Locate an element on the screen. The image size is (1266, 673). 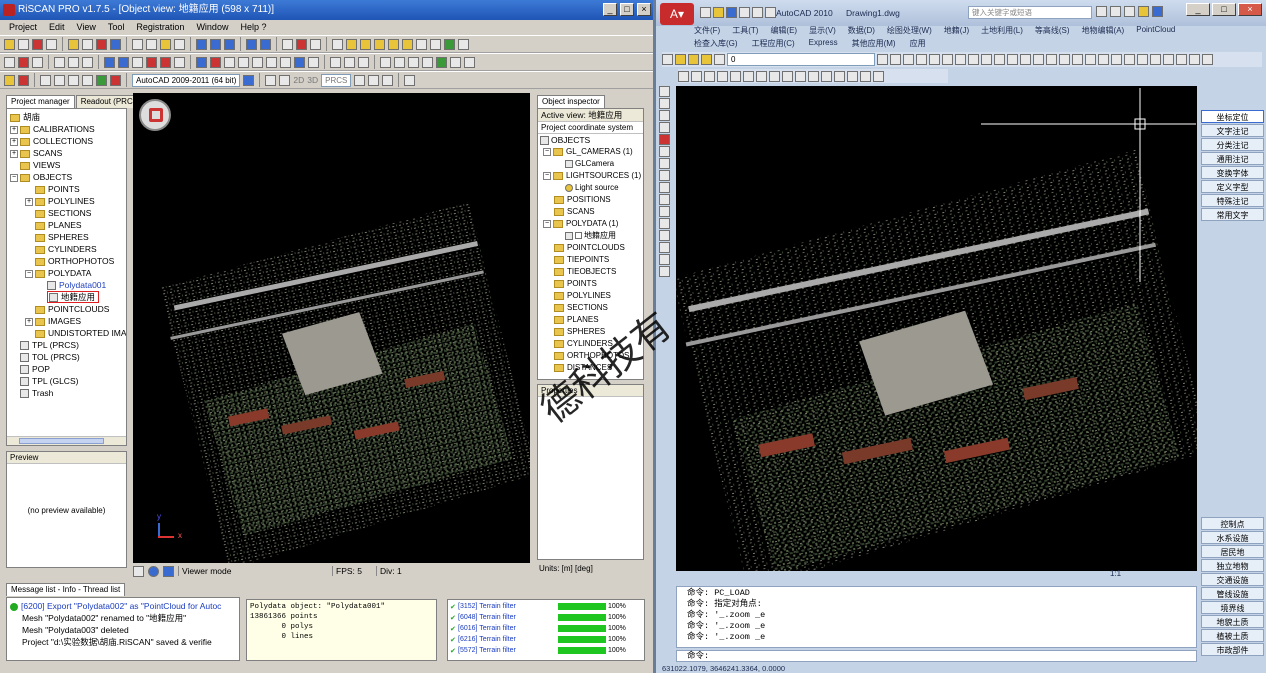
layer-icon is located at coordinates (706, 59).